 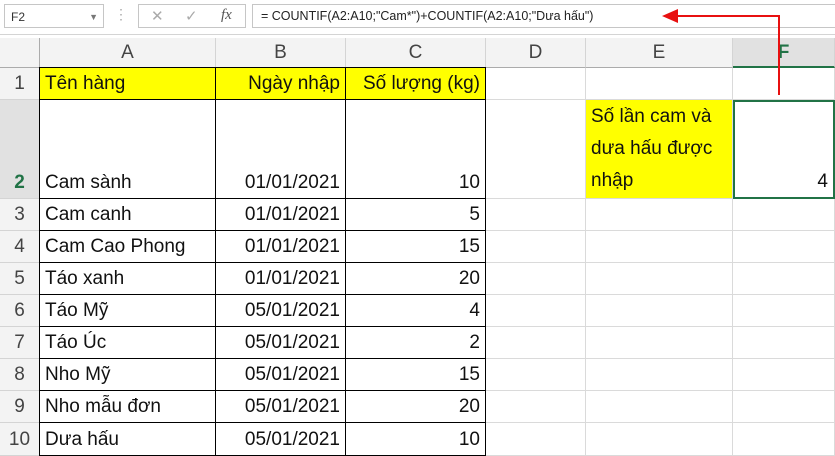 What do you see at coordinates (721, 52) in the screenshot?
I see `red-arrow-annotation` at bounding box center [721, 52].